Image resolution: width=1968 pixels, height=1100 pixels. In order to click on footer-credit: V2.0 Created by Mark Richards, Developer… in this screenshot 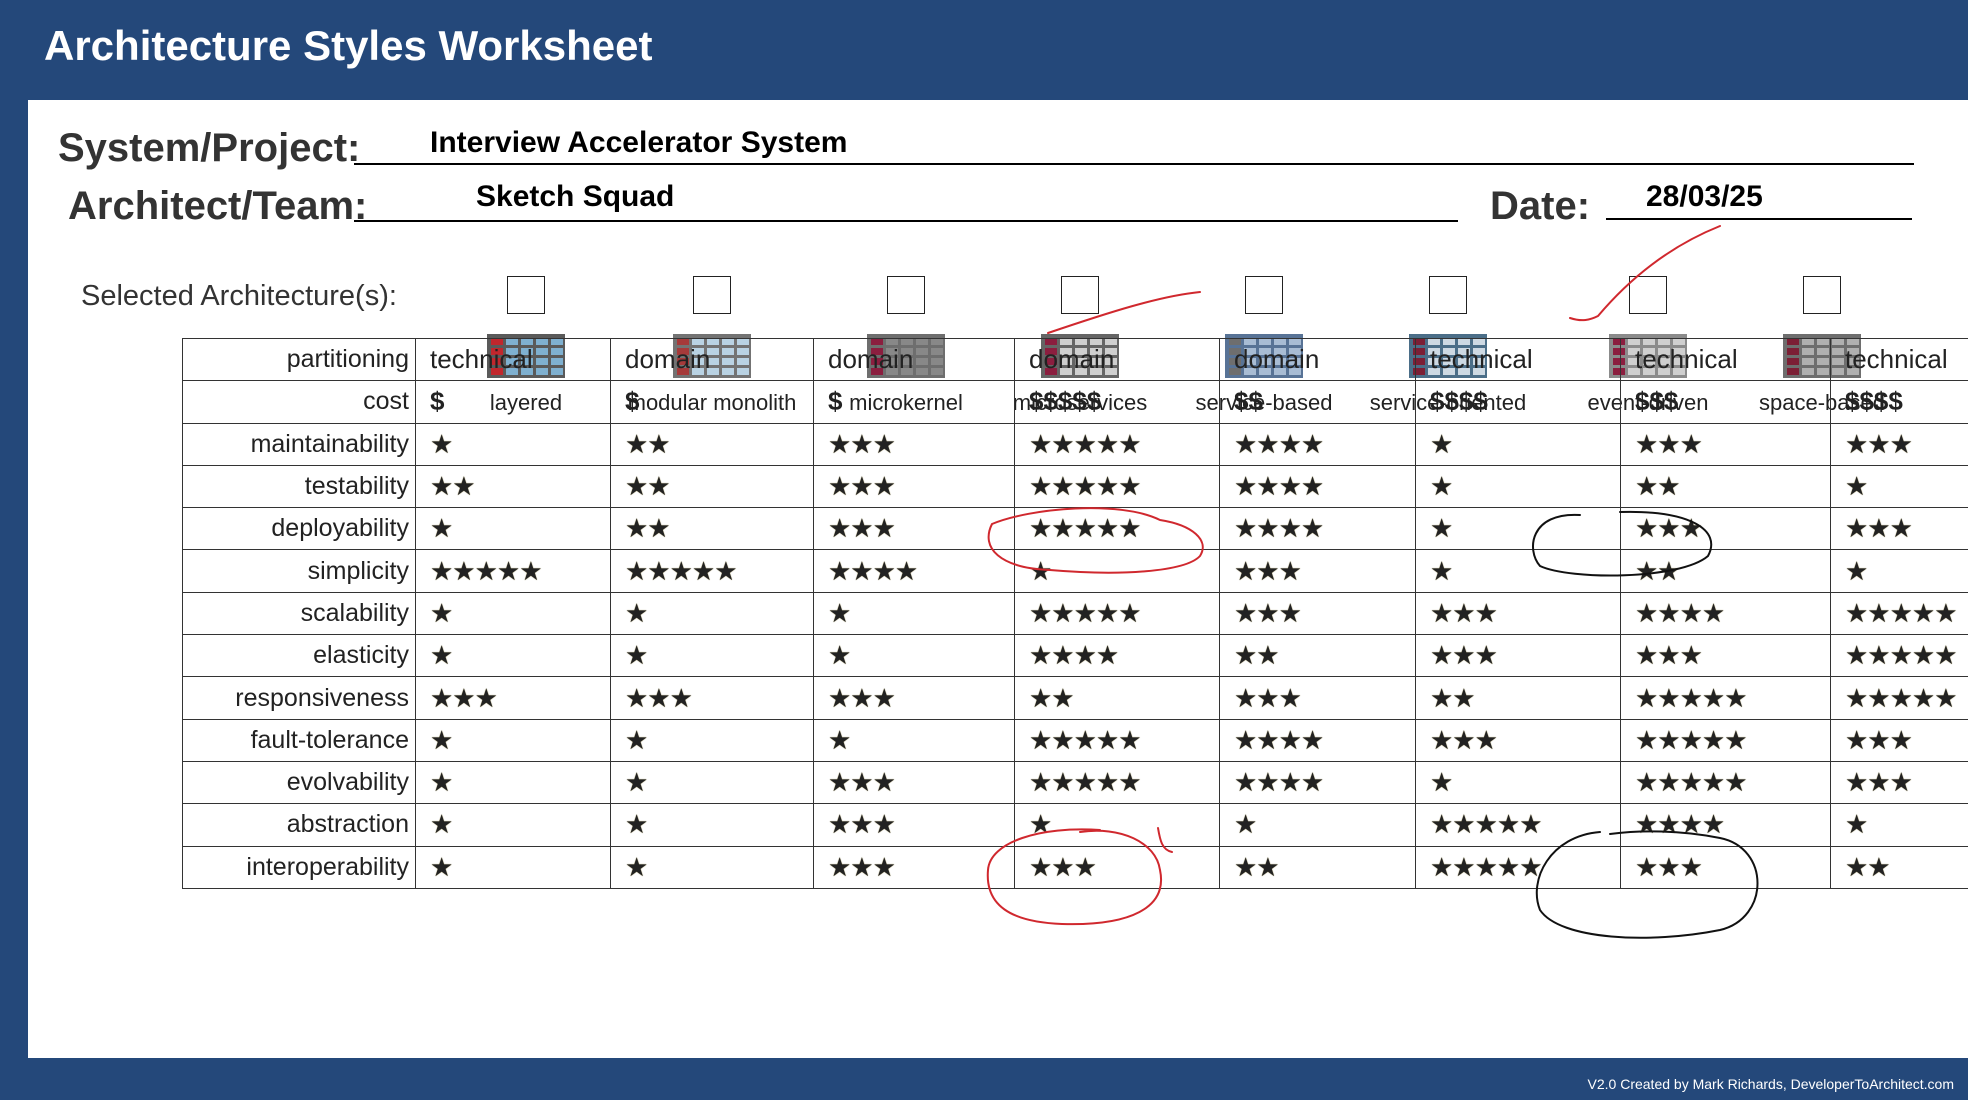, I will do `click(1770, 1084)`.